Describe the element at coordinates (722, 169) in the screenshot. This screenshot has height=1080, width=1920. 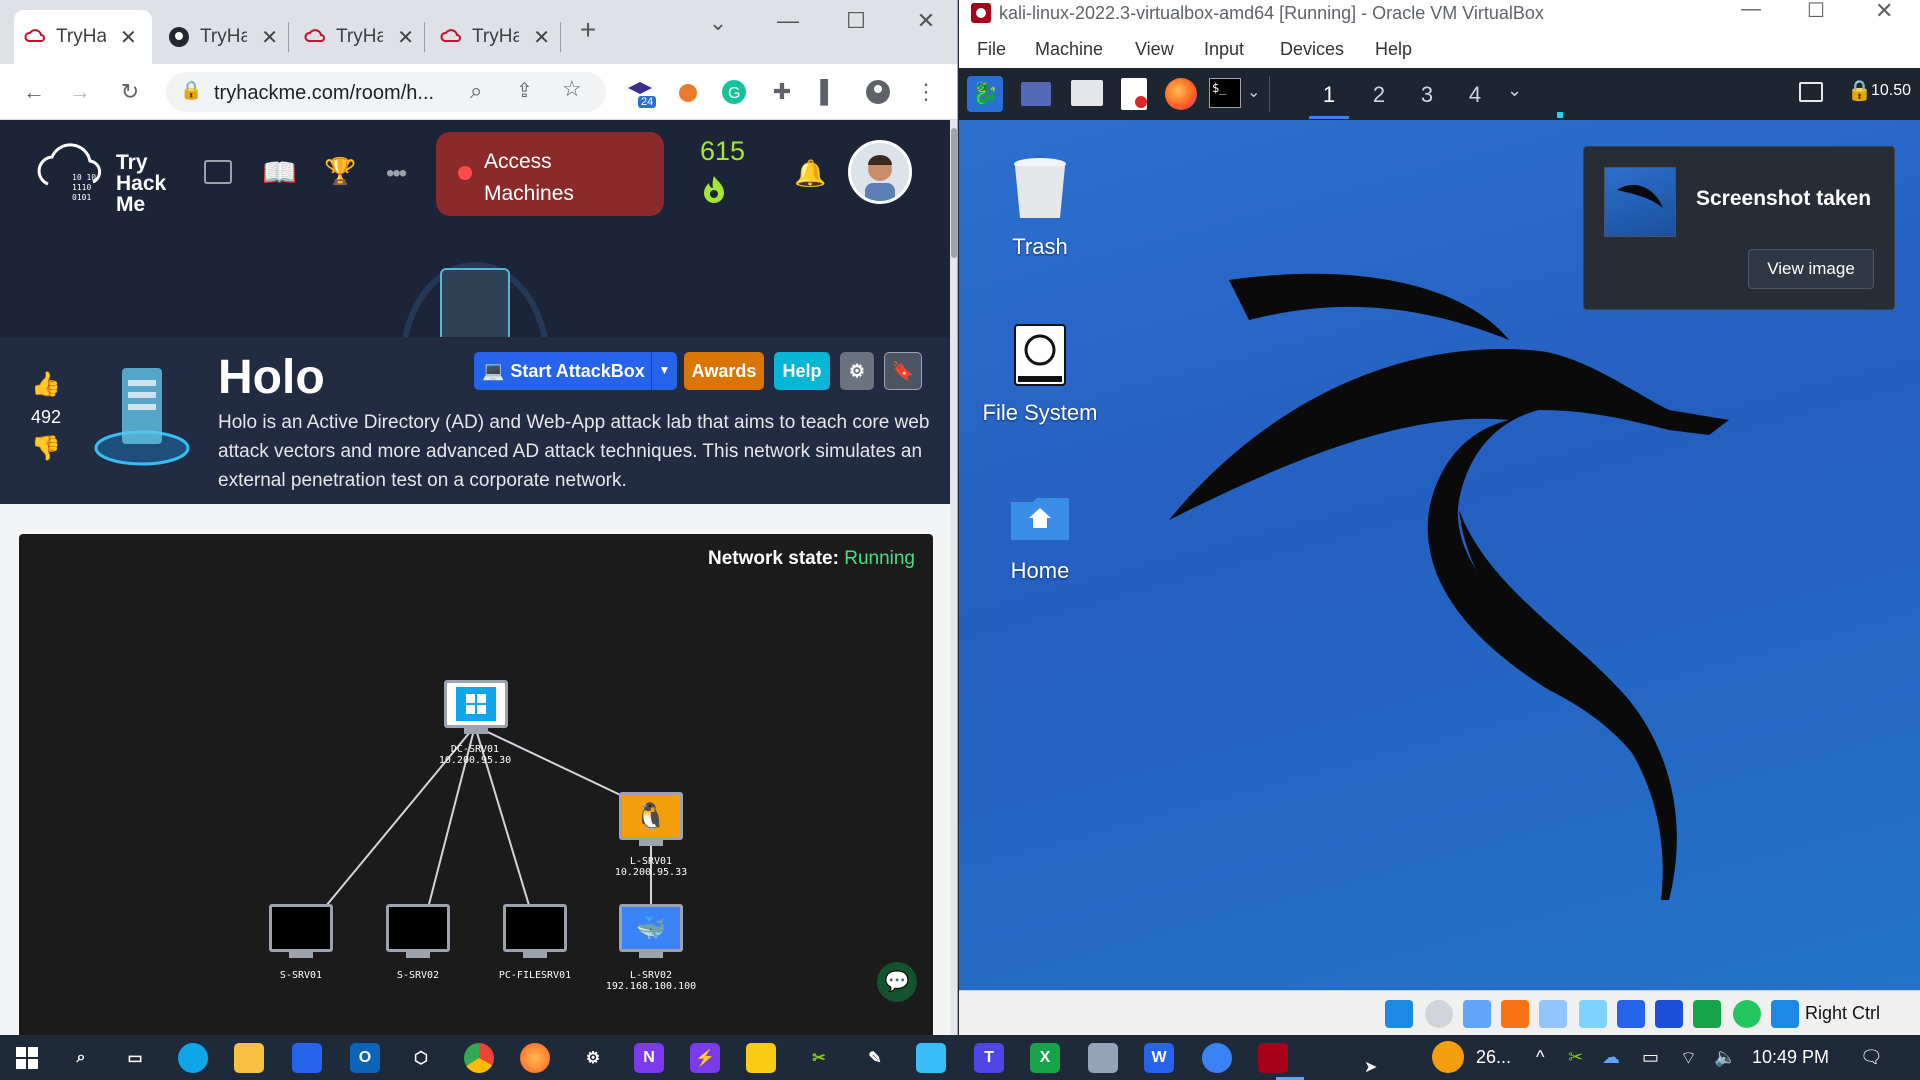
I see `streak-counter: 615` at that location.